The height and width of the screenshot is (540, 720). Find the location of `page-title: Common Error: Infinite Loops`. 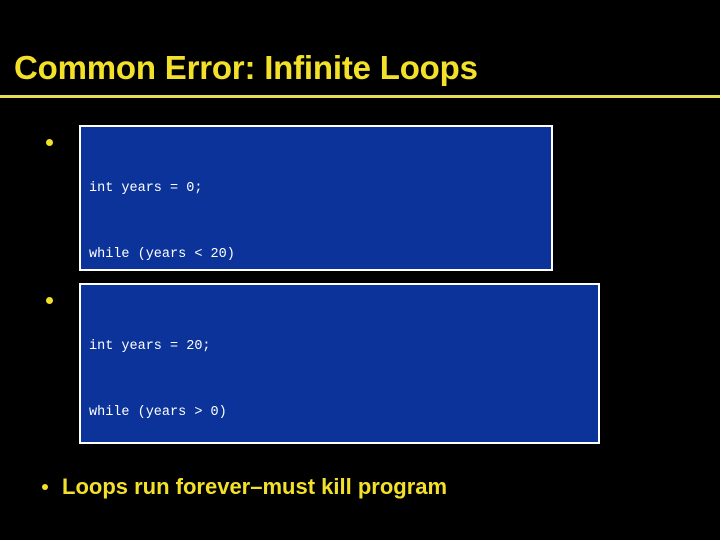

page-title: Common Error: Infinite Loops is located at coordinates (246, 67).